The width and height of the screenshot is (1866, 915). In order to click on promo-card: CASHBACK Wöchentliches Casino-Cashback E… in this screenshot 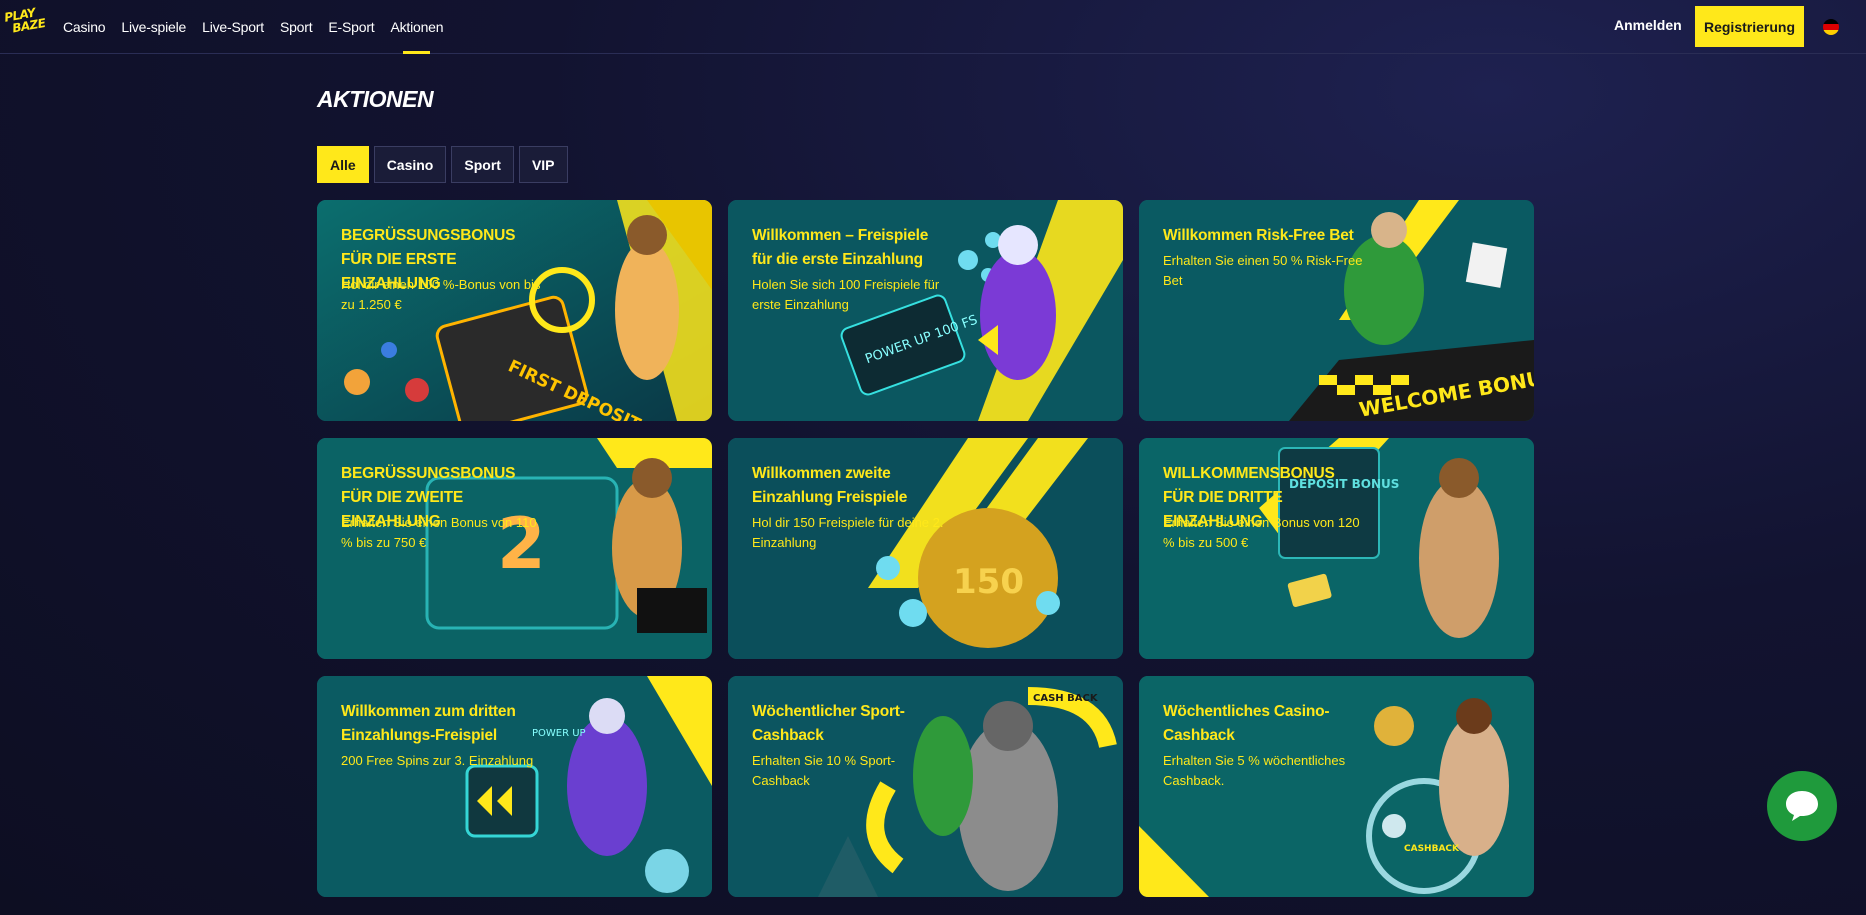, I will do `click(1336, 786)`.